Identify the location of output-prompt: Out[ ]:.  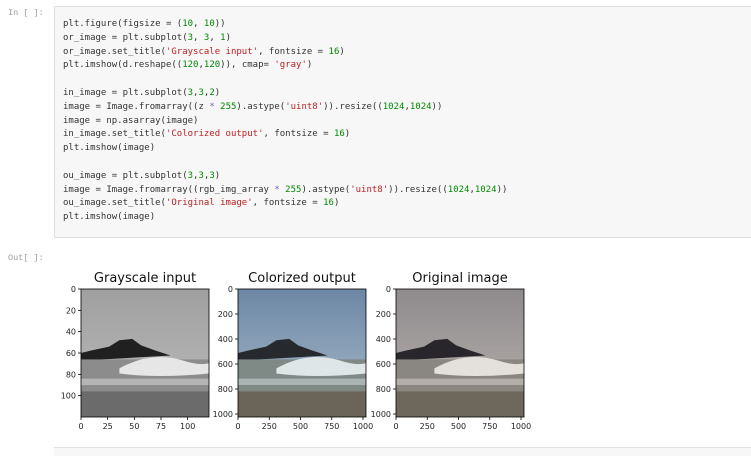
(26, 258).